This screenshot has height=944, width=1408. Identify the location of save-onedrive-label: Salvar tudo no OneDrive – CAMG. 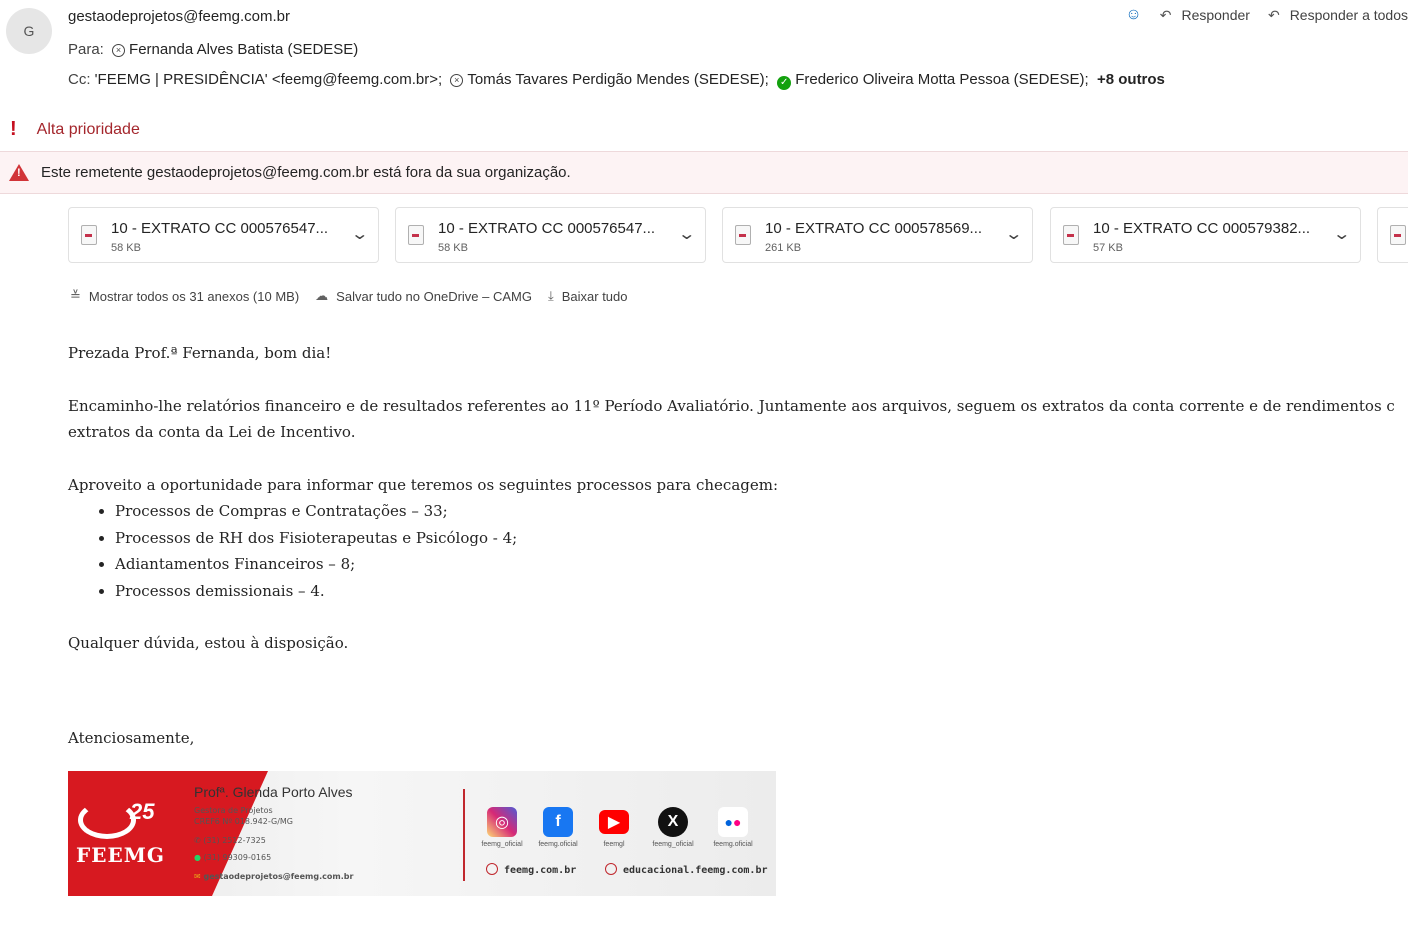
(434, 296).